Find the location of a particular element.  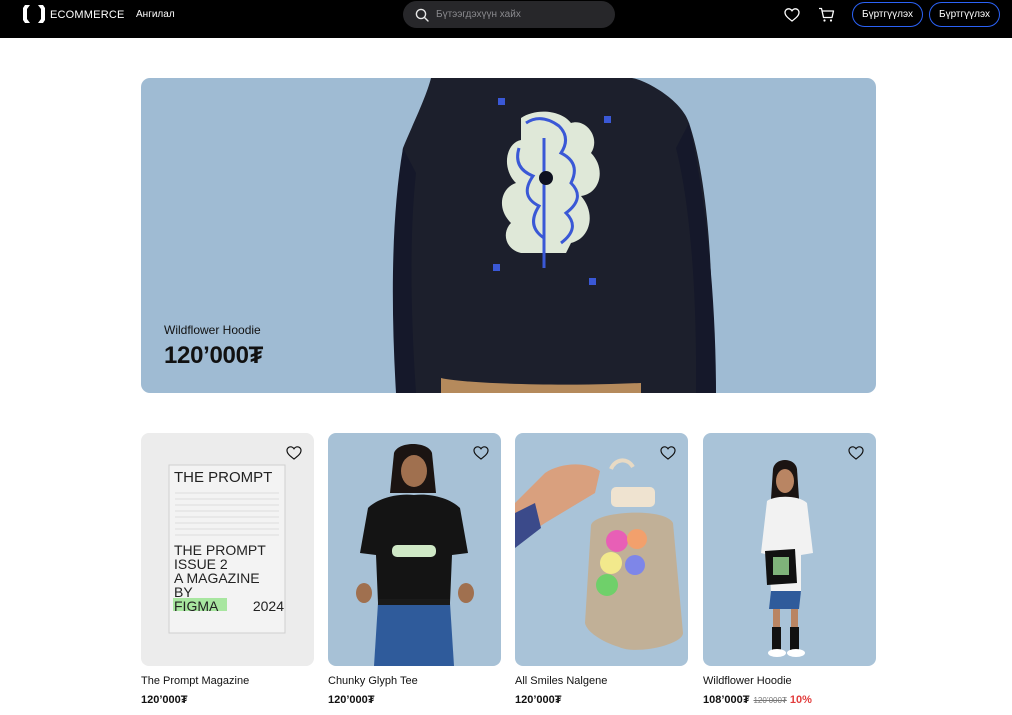

tote-model-image is located at coordinates (787, 558).